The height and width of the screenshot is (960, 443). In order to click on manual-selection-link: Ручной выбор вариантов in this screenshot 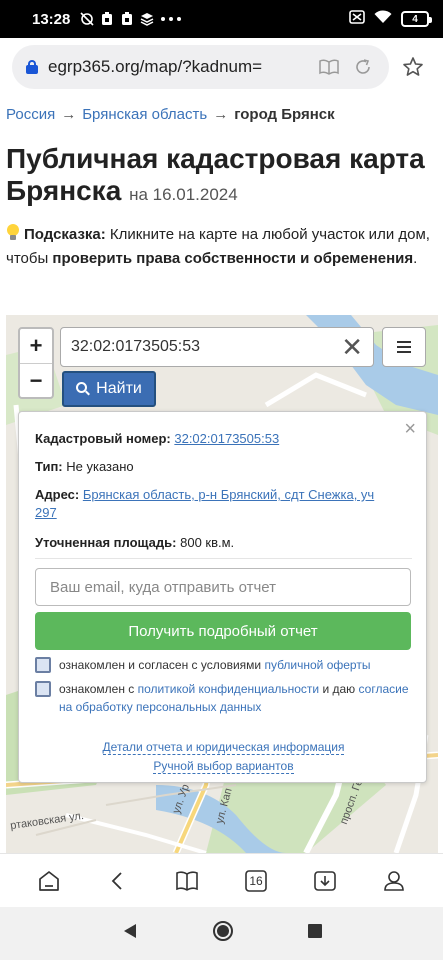, I will do `click(223, 766)`.